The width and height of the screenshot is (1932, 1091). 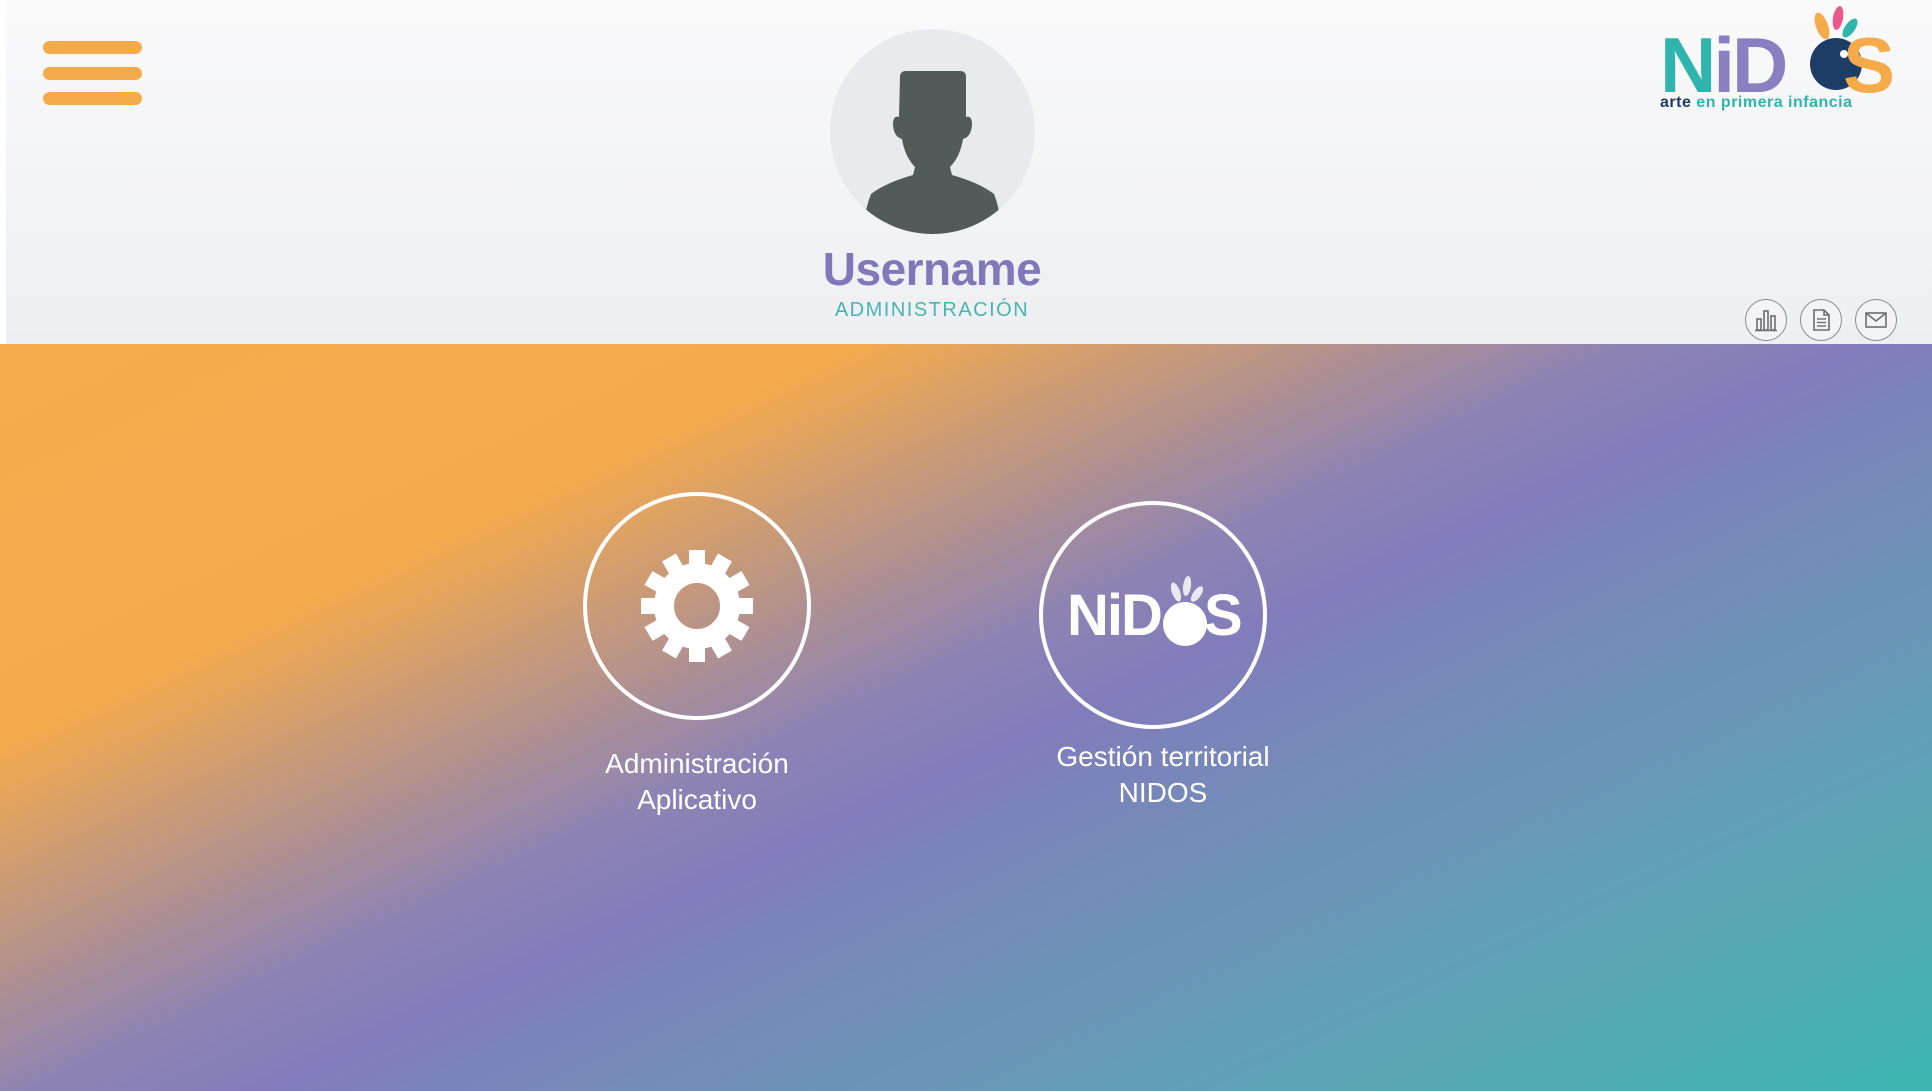 What do you see at coordinates (697, 799) in the screenshot?
I see `module-label-line2: Aplicativo` at bounding box center [697, 799].